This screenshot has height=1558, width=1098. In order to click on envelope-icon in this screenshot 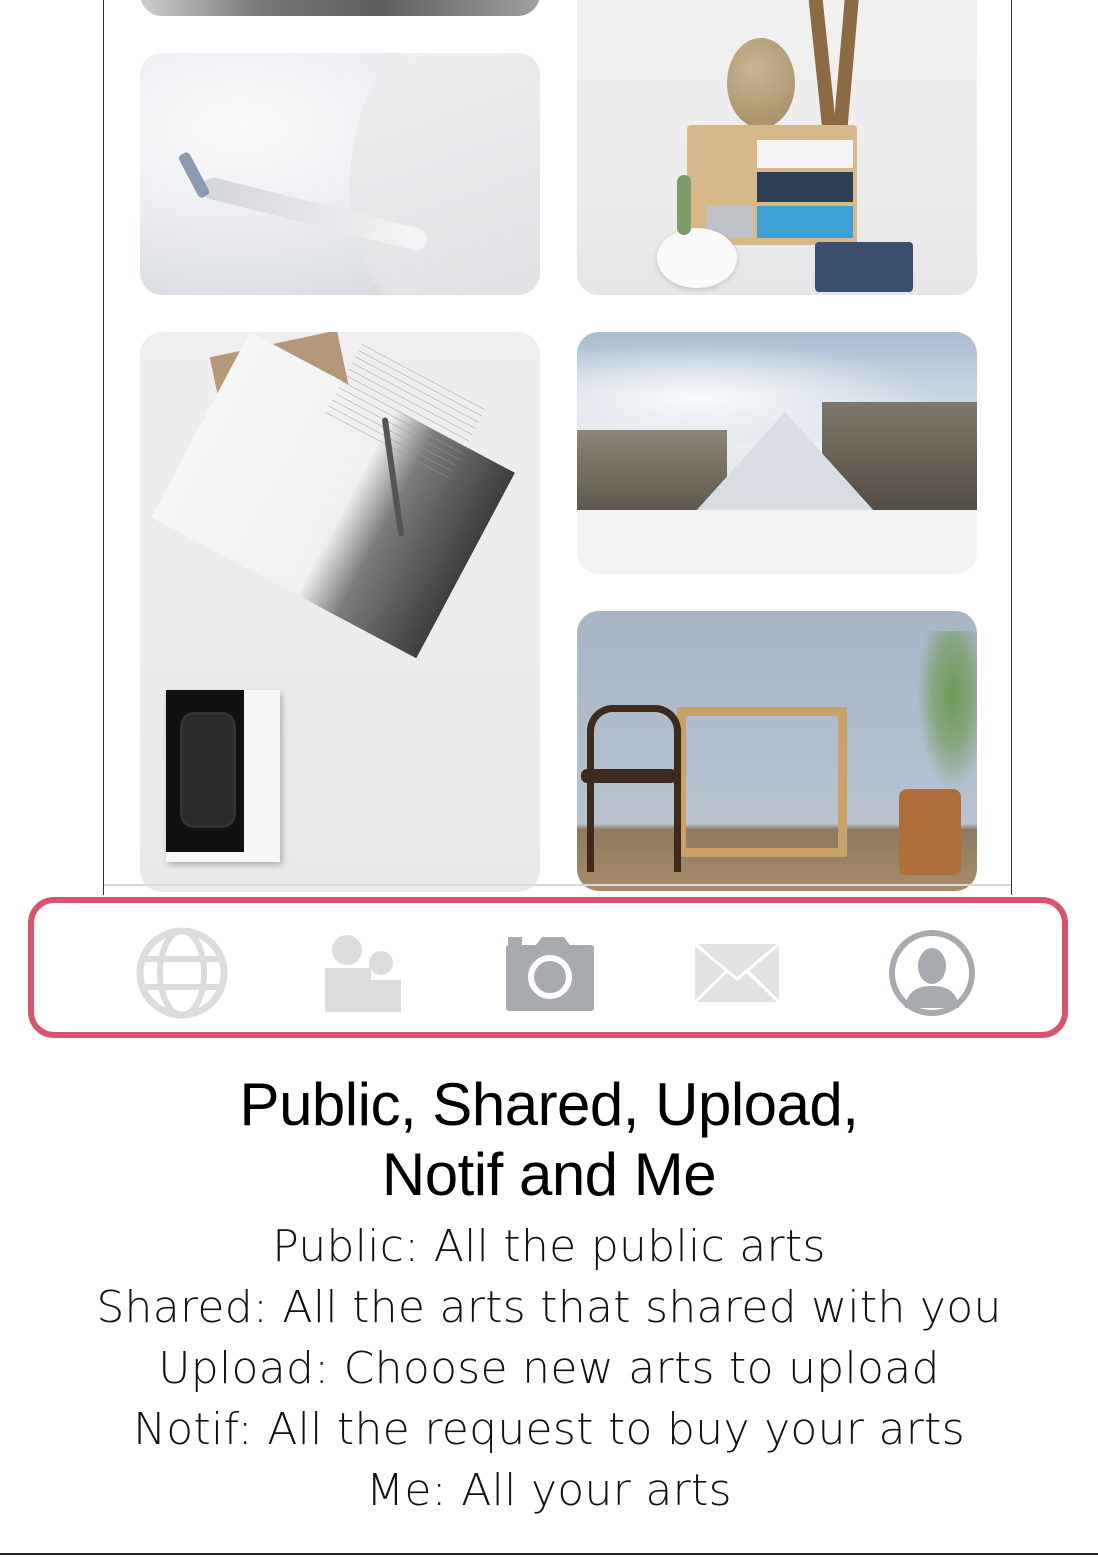, I will do `click(737, 973)`.